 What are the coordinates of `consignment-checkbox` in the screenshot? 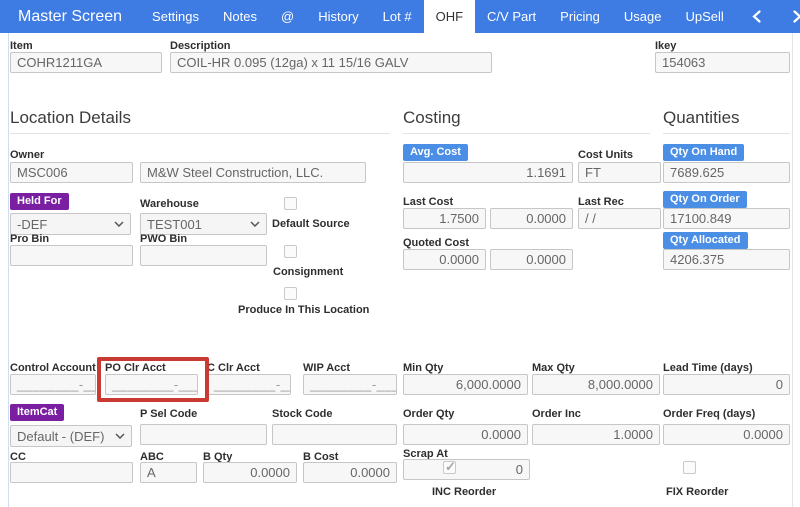 It's located at (290, 251).